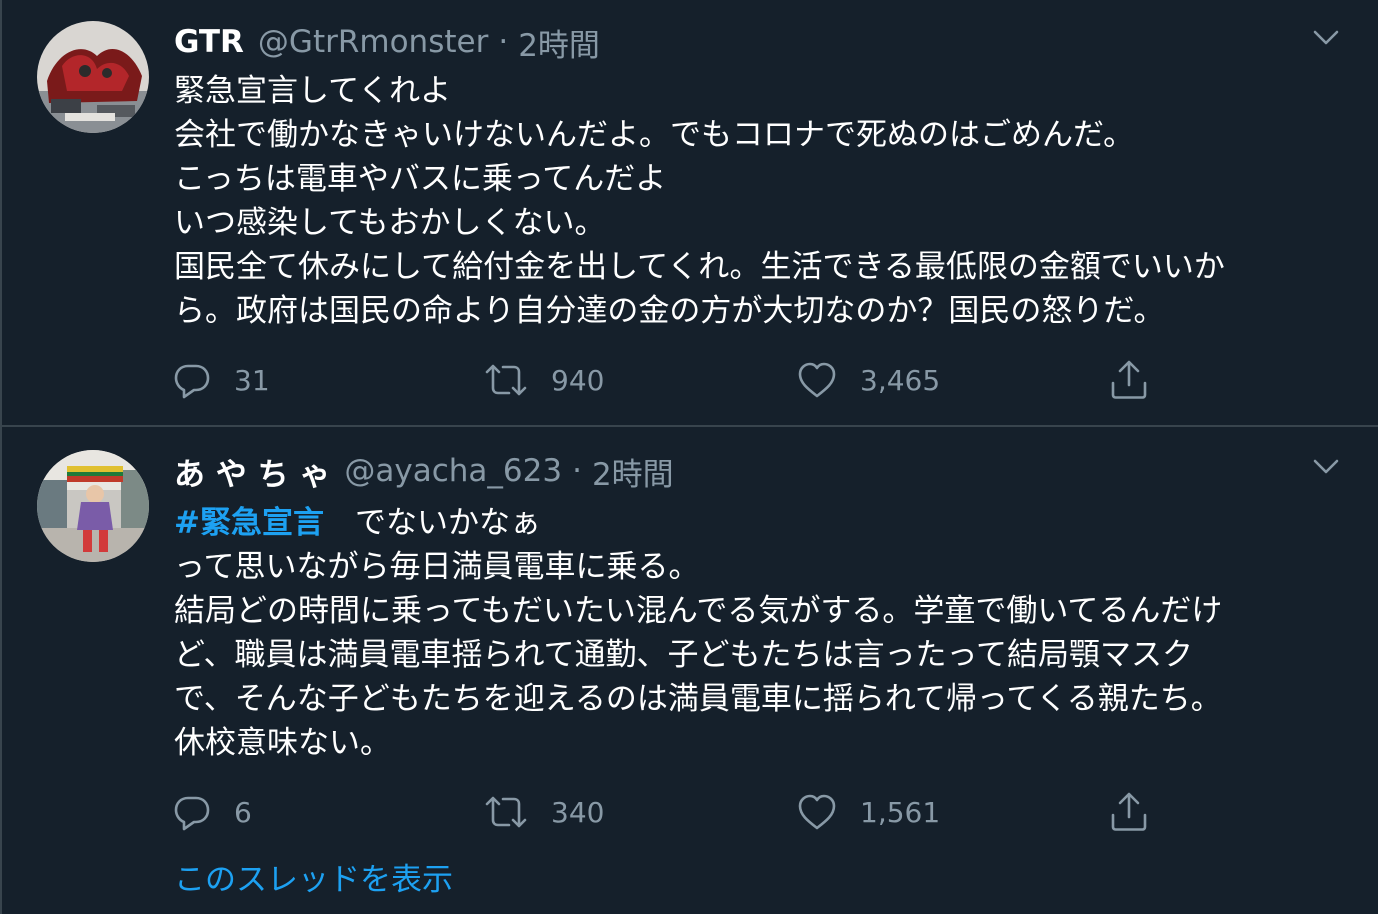  Describe the element at coordinates (764, 523) in the screenshot. I see `tweet-text-line: #緊急宣言 でないかなぁ` at that location.